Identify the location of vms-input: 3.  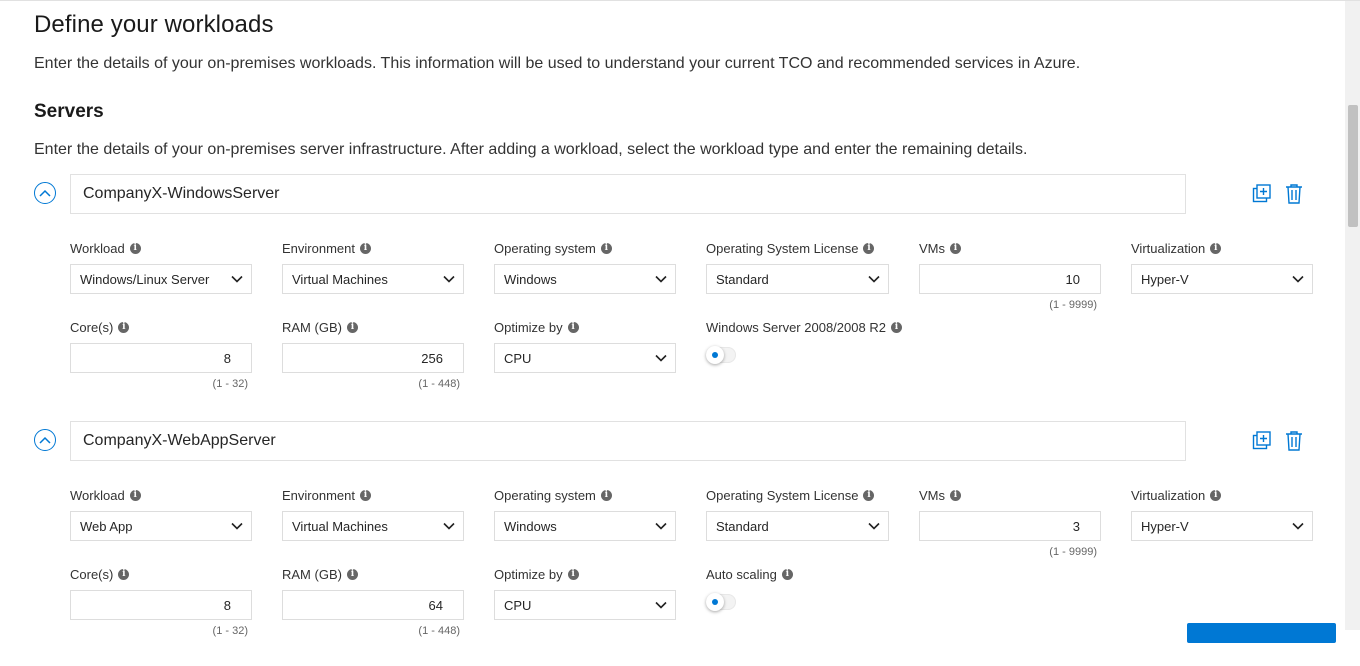
(1010, 526).